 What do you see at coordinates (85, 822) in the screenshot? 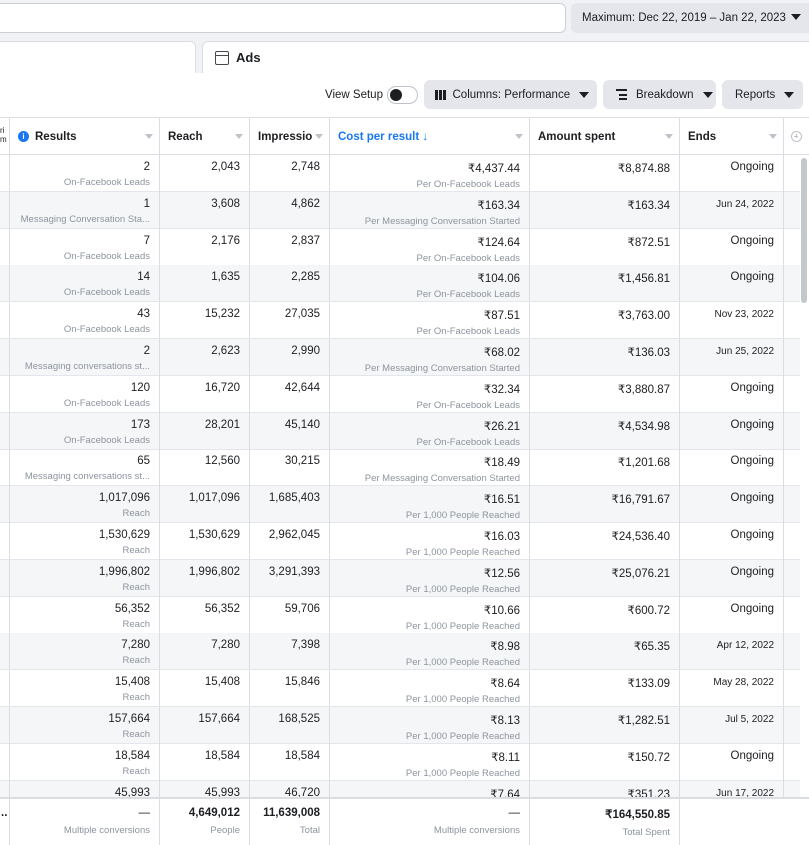
I see `totals-results-cell: — Multiple conversions` at bounding box center [85, 822].